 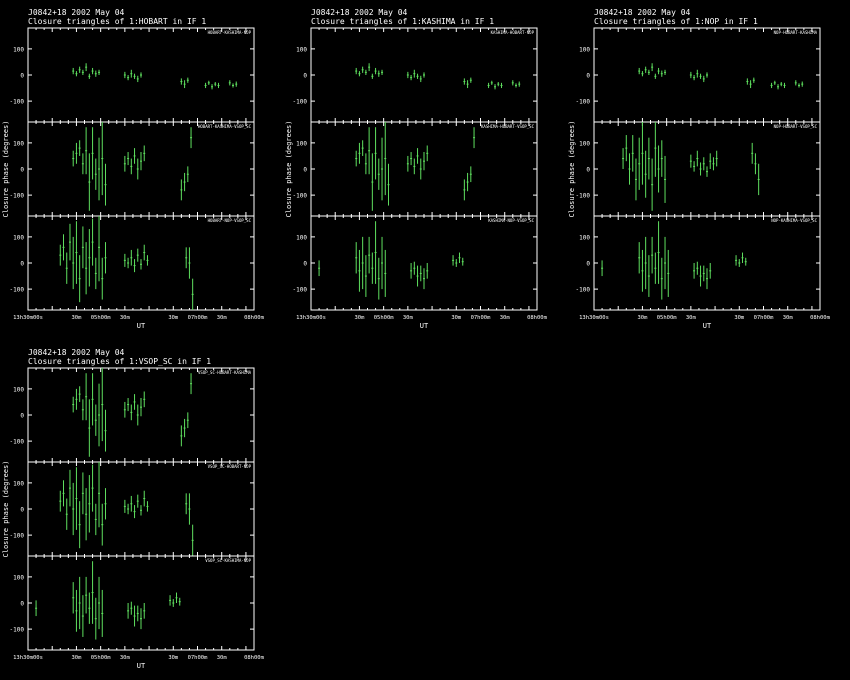 What do you see at coordinates (225, 126) in the screenshot?
I see `triangle-label: HOBART-KASHIMA-VSOP_SC` at bounding box center [225, 126].